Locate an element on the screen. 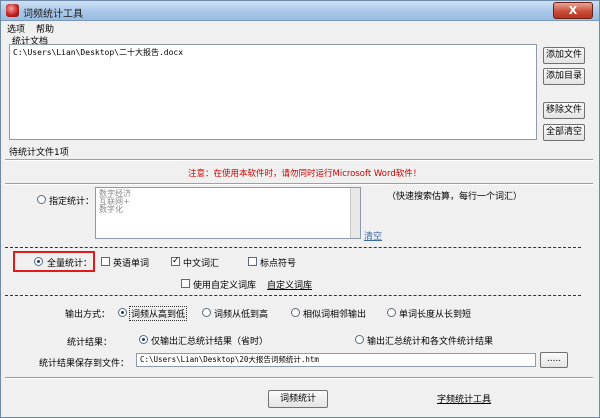 The image size is (600, 418). run-statistics-button: 词频统计 is located at coordinates (298, 399).